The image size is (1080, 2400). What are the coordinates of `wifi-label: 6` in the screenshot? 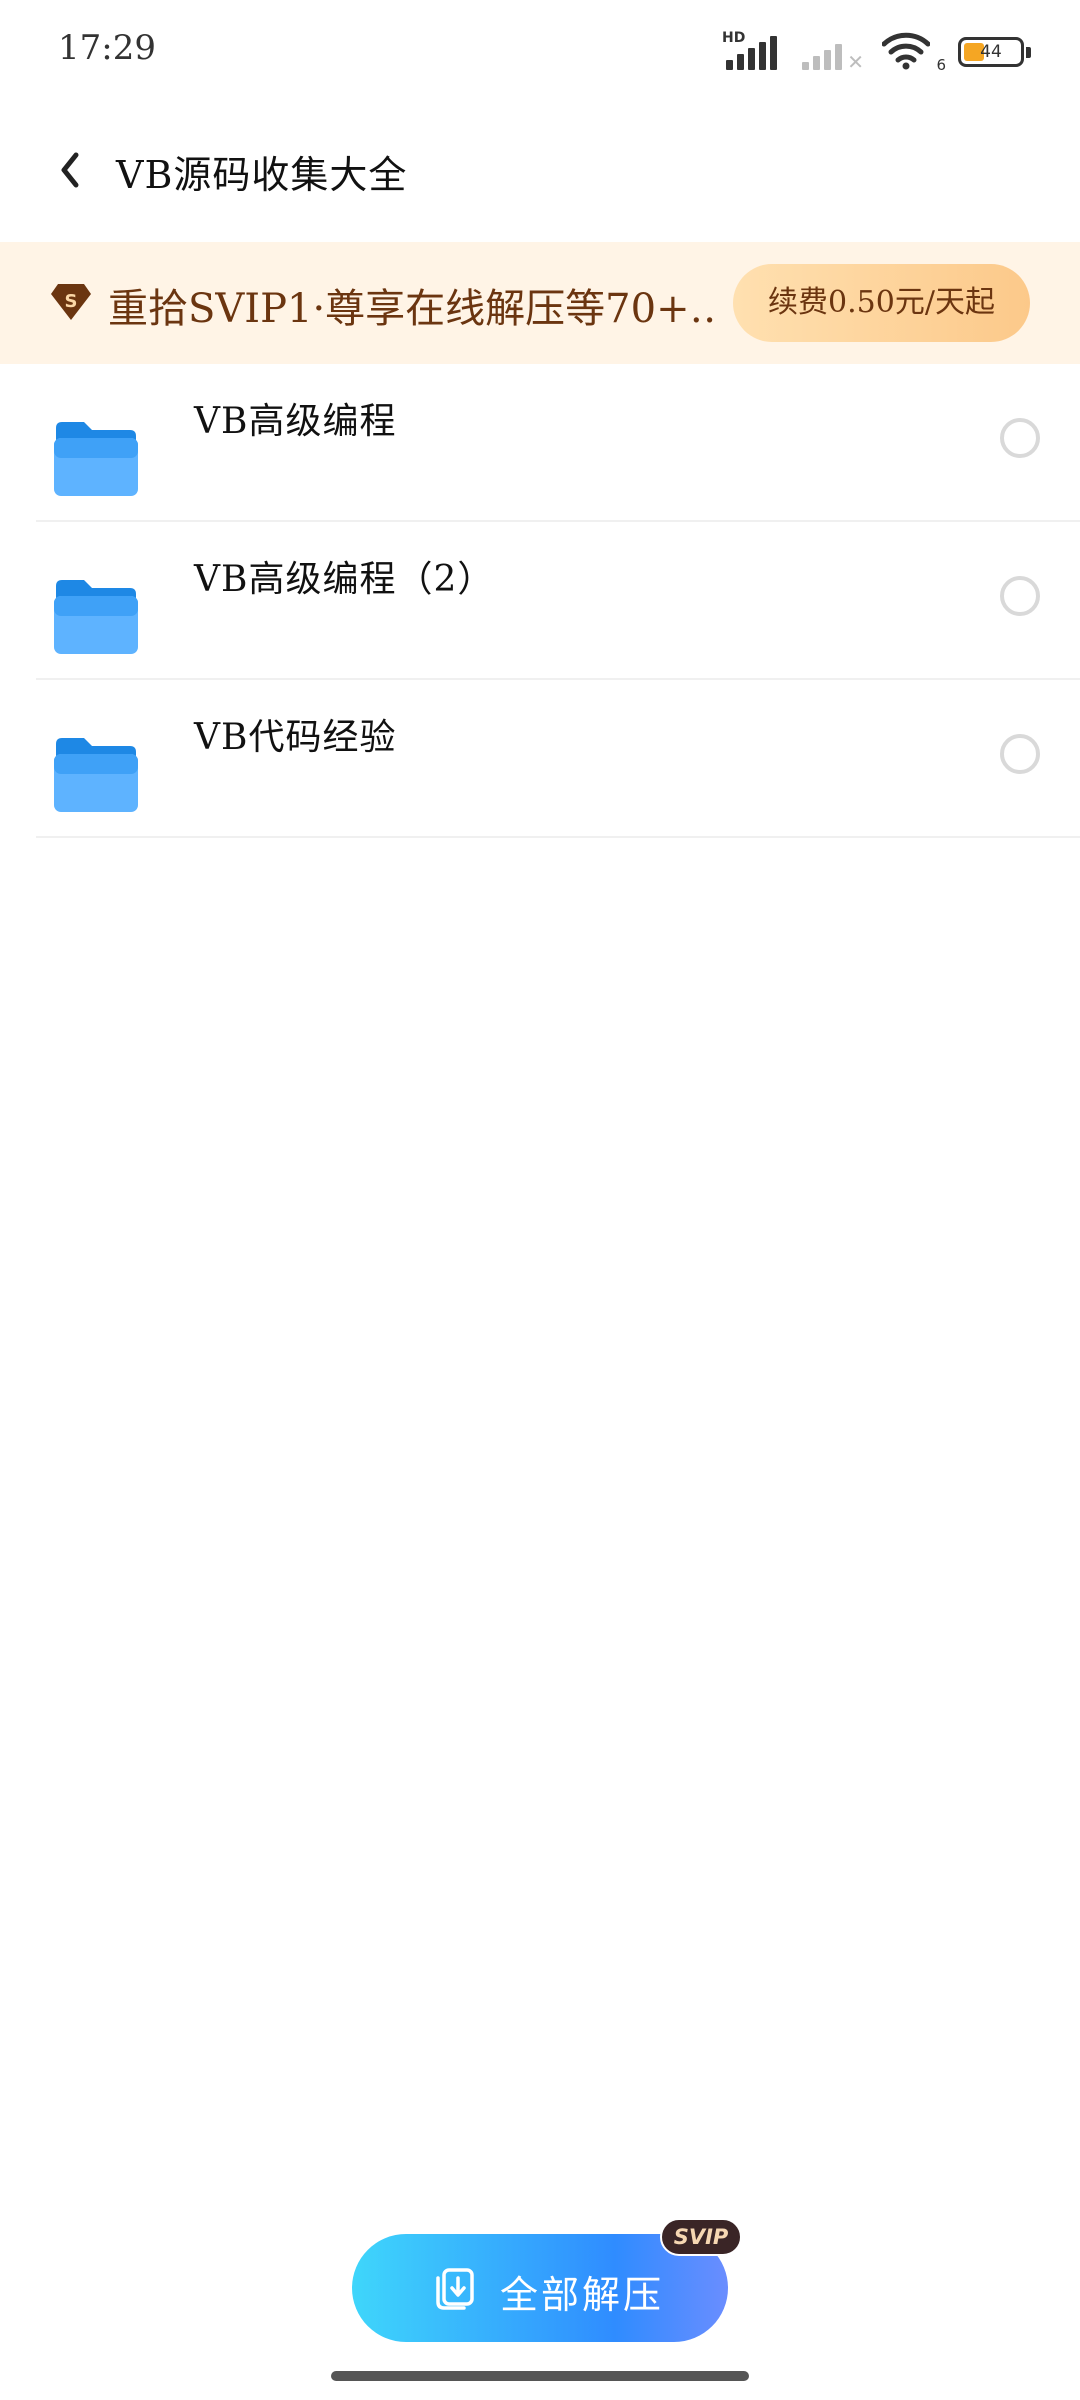 It's located at (941, 65).